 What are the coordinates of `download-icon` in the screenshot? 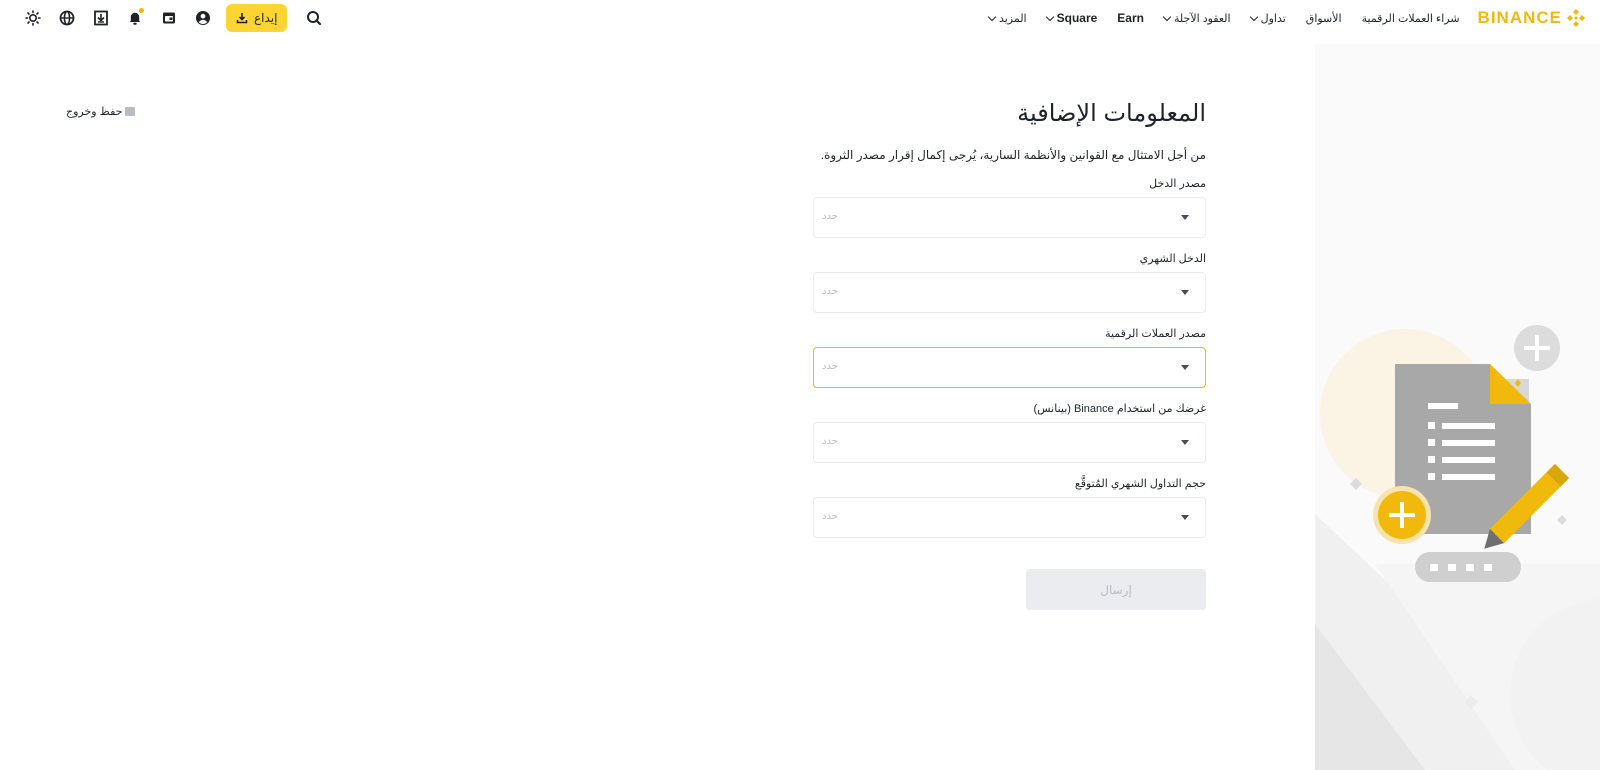 It's located at (242, 18).